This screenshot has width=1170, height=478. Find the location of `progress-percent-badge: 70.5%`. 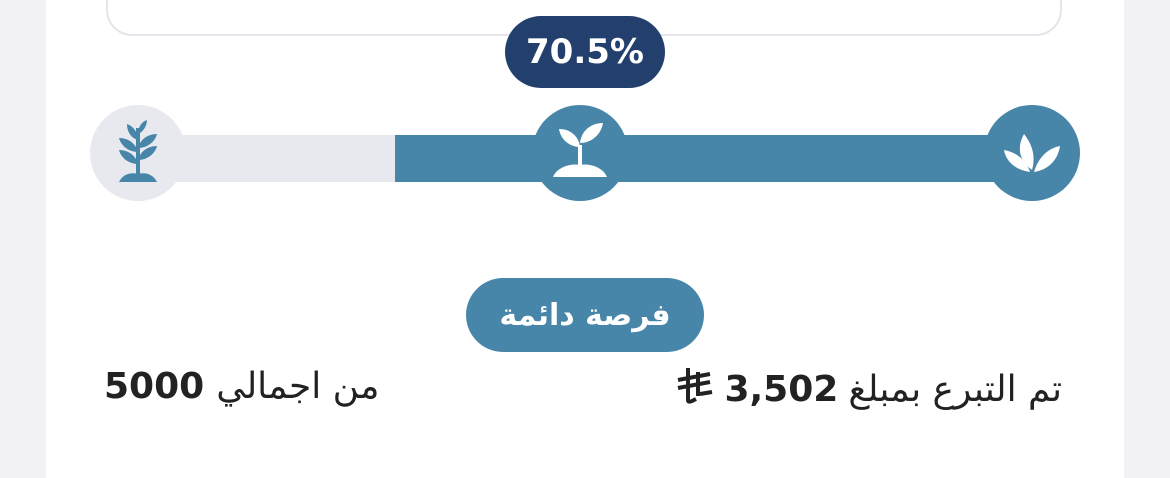

progress-percent-badge: 70.5% is located at coordinates (585, 52).